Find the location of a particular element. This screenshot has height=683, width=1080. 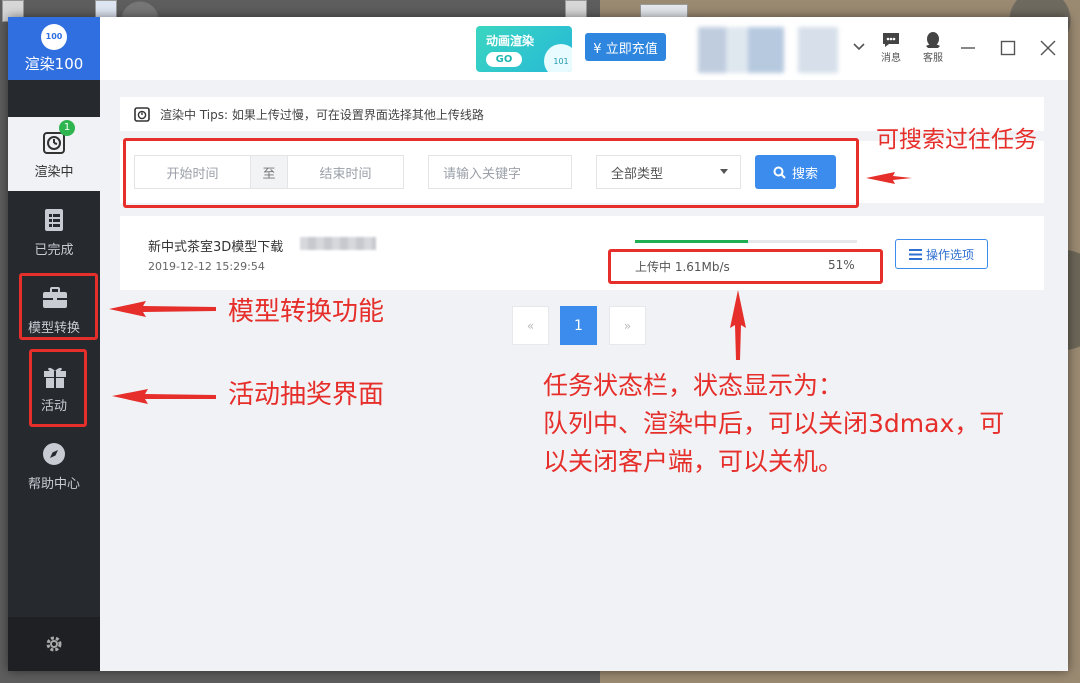

annotation-status-line-2: 队列中、渲染中后，可以关闭3dmax，可 is located at coordinates (774, 423).